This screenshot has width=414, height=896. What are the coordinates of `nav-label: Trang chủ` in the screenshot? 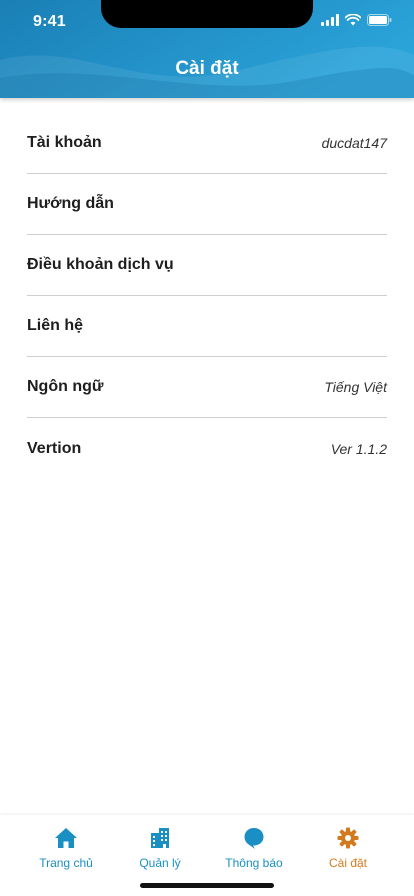 It's located at (66, 863).